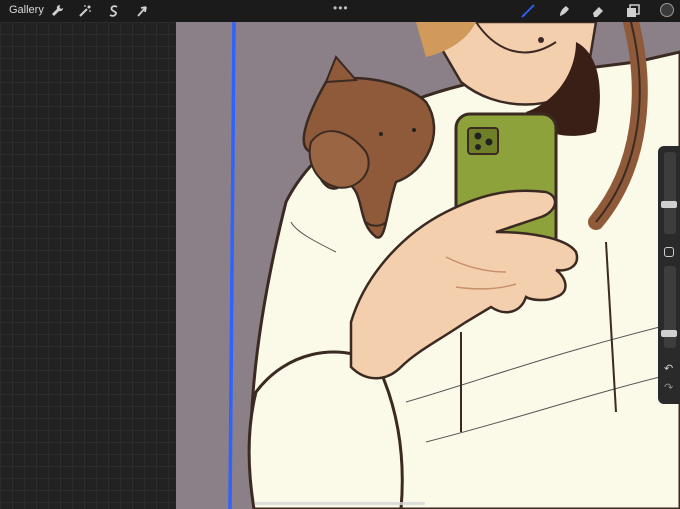  What do you see at coordinates (670, 193) in the screenshot?
I see `brush-size-slider` at bounding box center [670, 193].